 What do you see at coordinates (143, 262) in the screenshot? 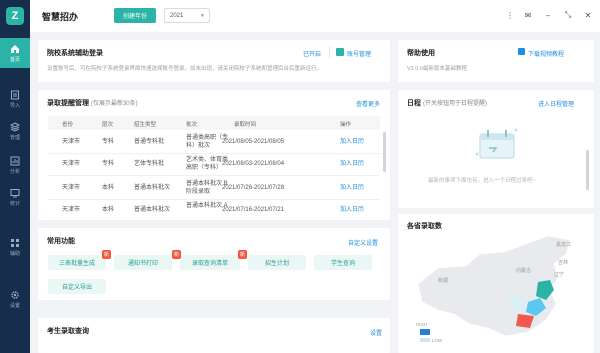
I see `notice-print-button: 通知书打印` at bounding box center [143, 262].